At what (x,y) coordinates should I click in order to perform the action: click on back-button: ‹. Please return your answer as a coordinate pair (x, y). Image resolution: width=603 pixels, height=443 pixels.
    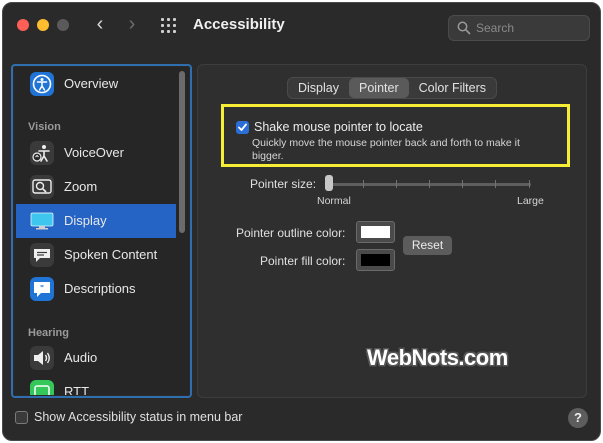
    Looking at the image, I should click on (100, 25).